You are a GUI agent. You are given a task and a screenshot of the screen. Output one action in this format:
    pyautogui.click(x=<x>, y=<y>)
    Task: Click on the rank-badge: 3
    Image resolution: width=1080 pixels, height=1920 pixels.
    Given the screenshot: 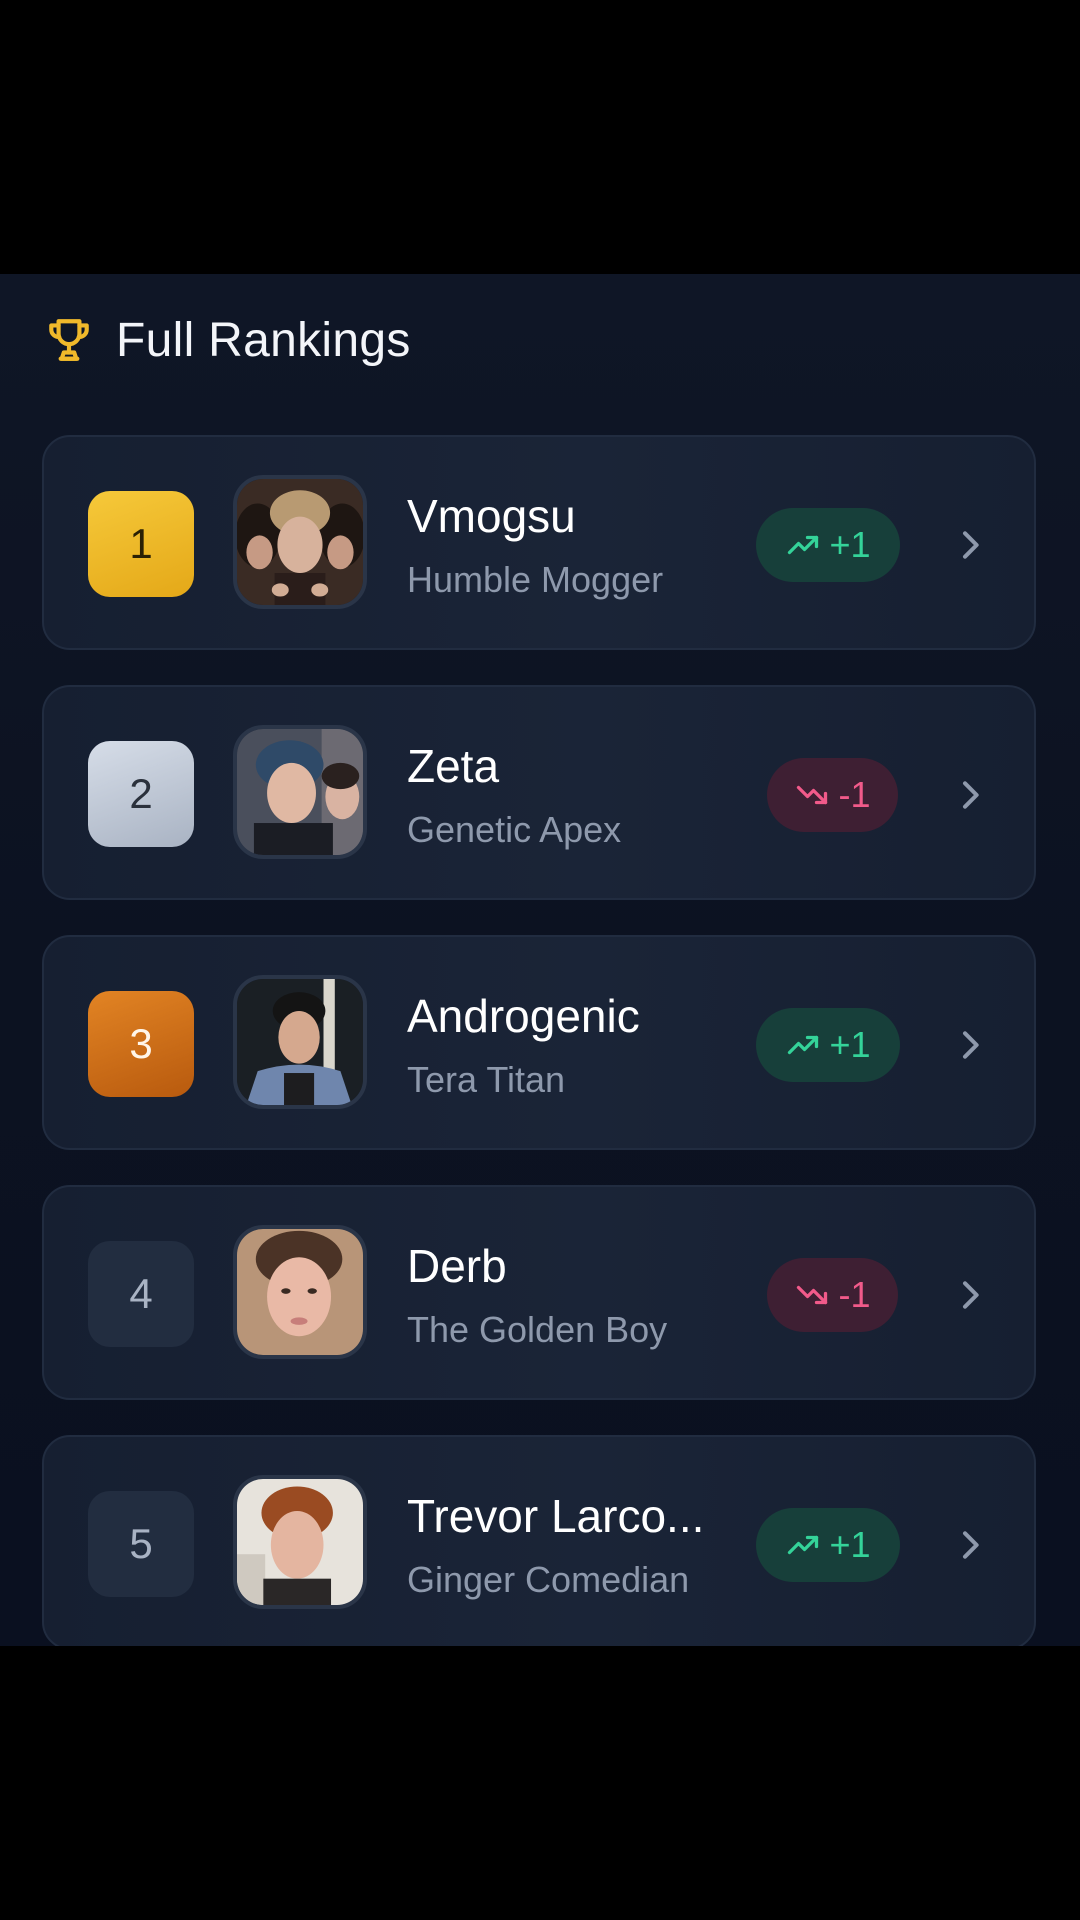 What is the action you would take?
    pyautogui.click(x=141, y=1044)
    